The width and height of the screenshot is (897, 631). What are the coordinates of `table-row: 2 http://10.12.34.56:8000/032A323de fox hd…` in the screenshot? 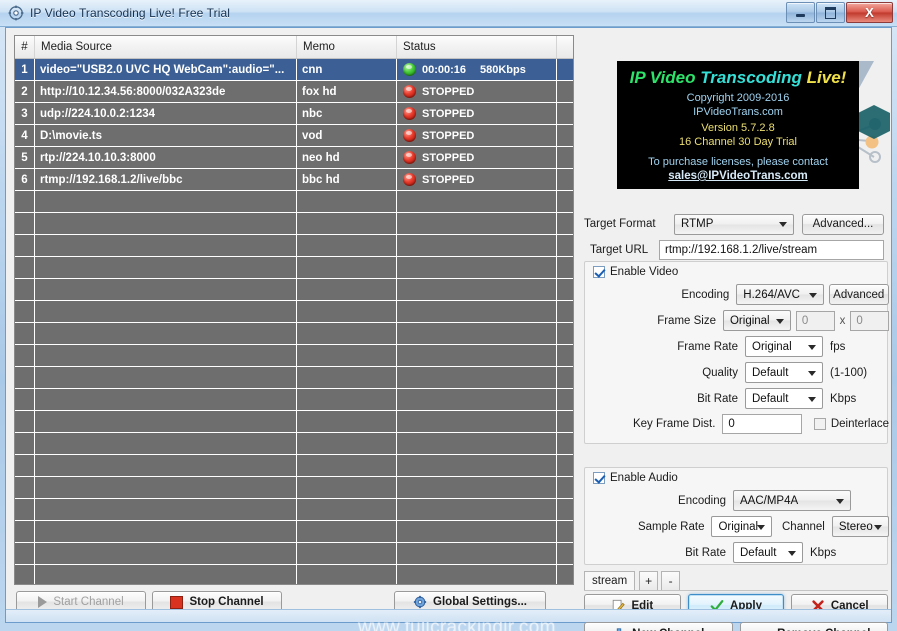 It's located at (294, 92).